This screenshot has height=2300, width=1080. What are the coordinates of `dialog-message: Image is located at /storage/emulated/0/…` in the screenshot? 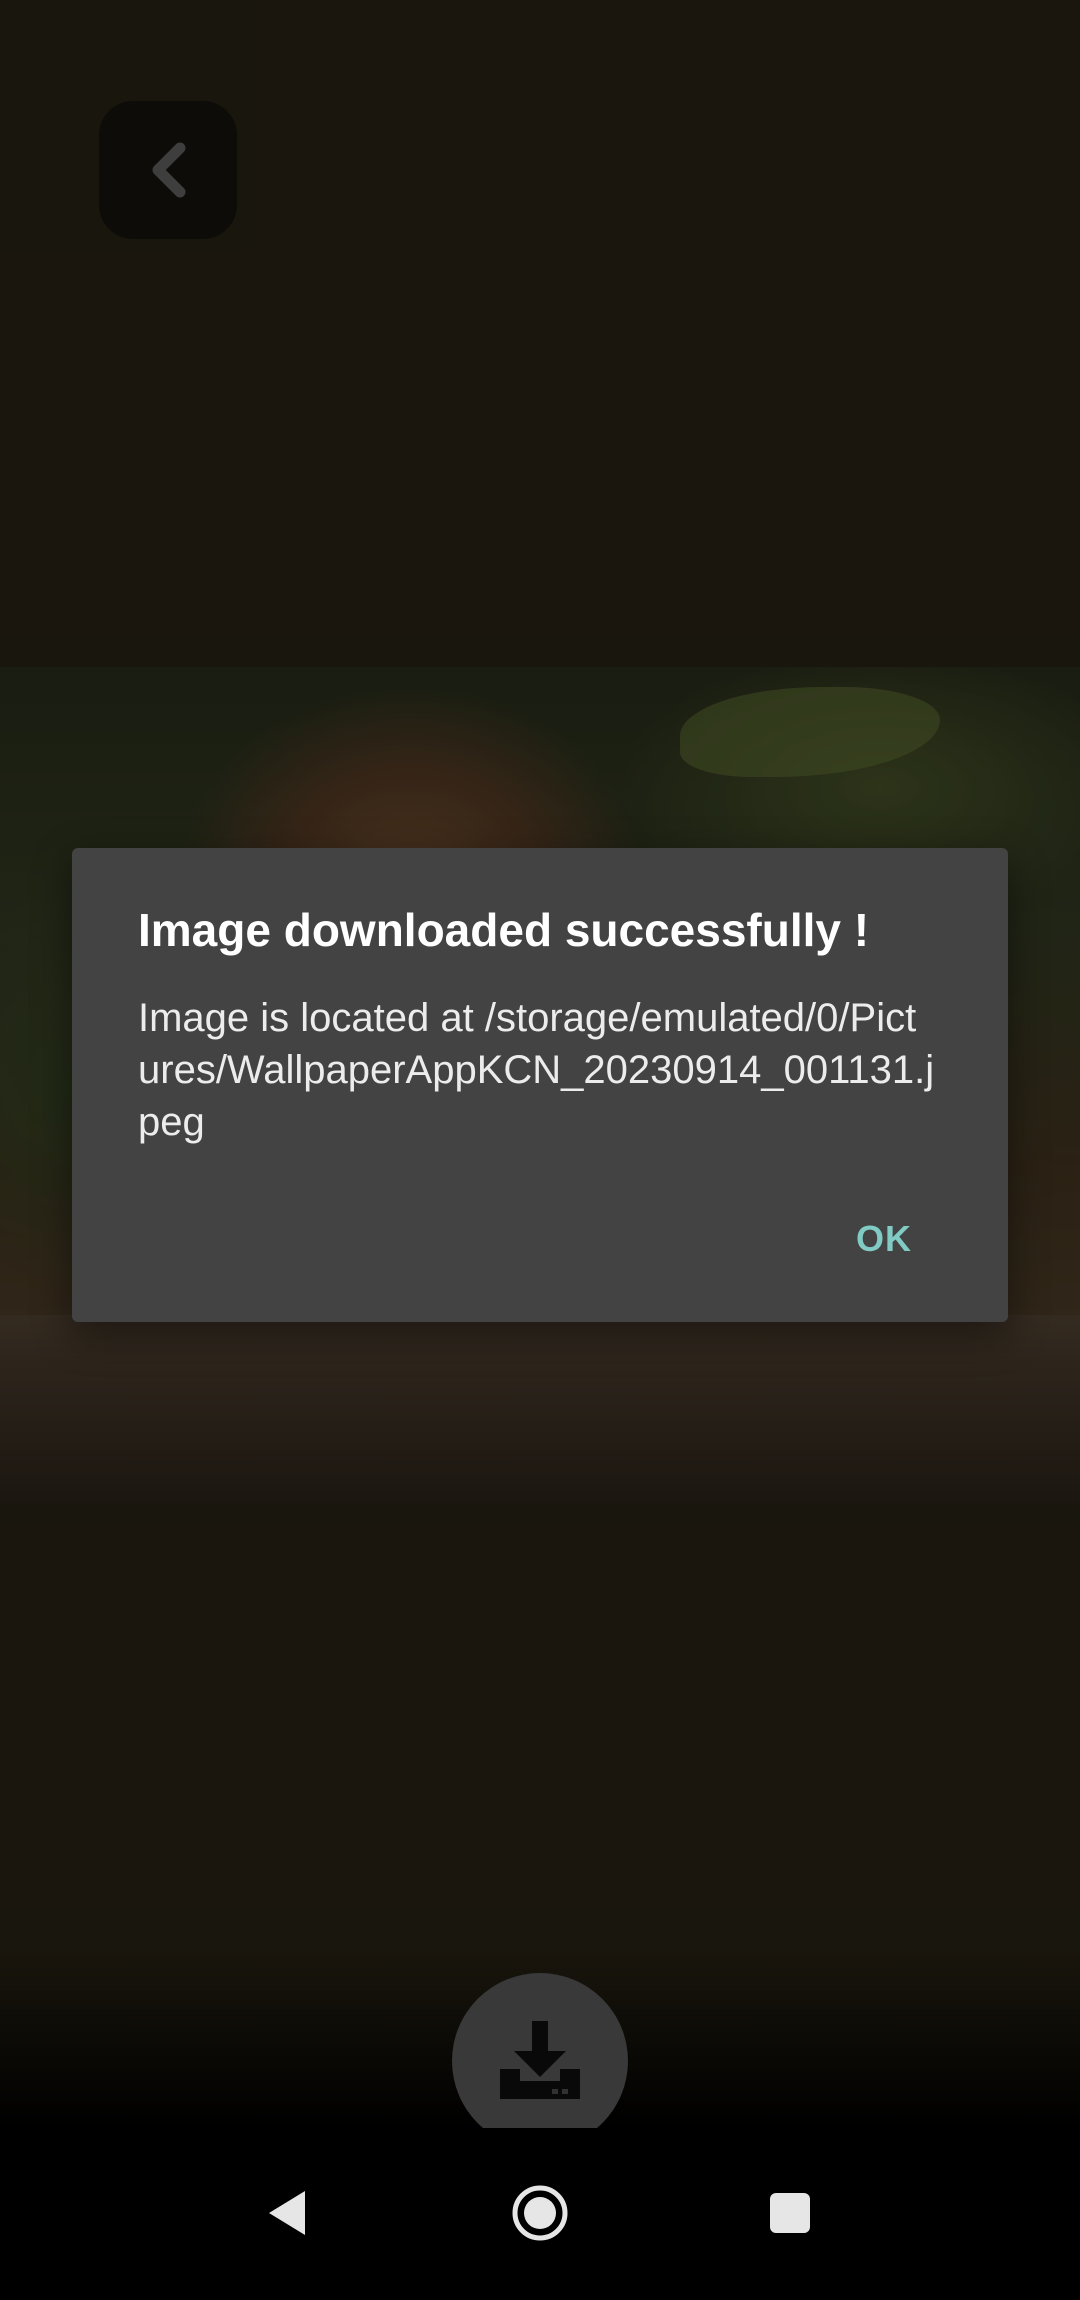 It's located at (536, 1070).